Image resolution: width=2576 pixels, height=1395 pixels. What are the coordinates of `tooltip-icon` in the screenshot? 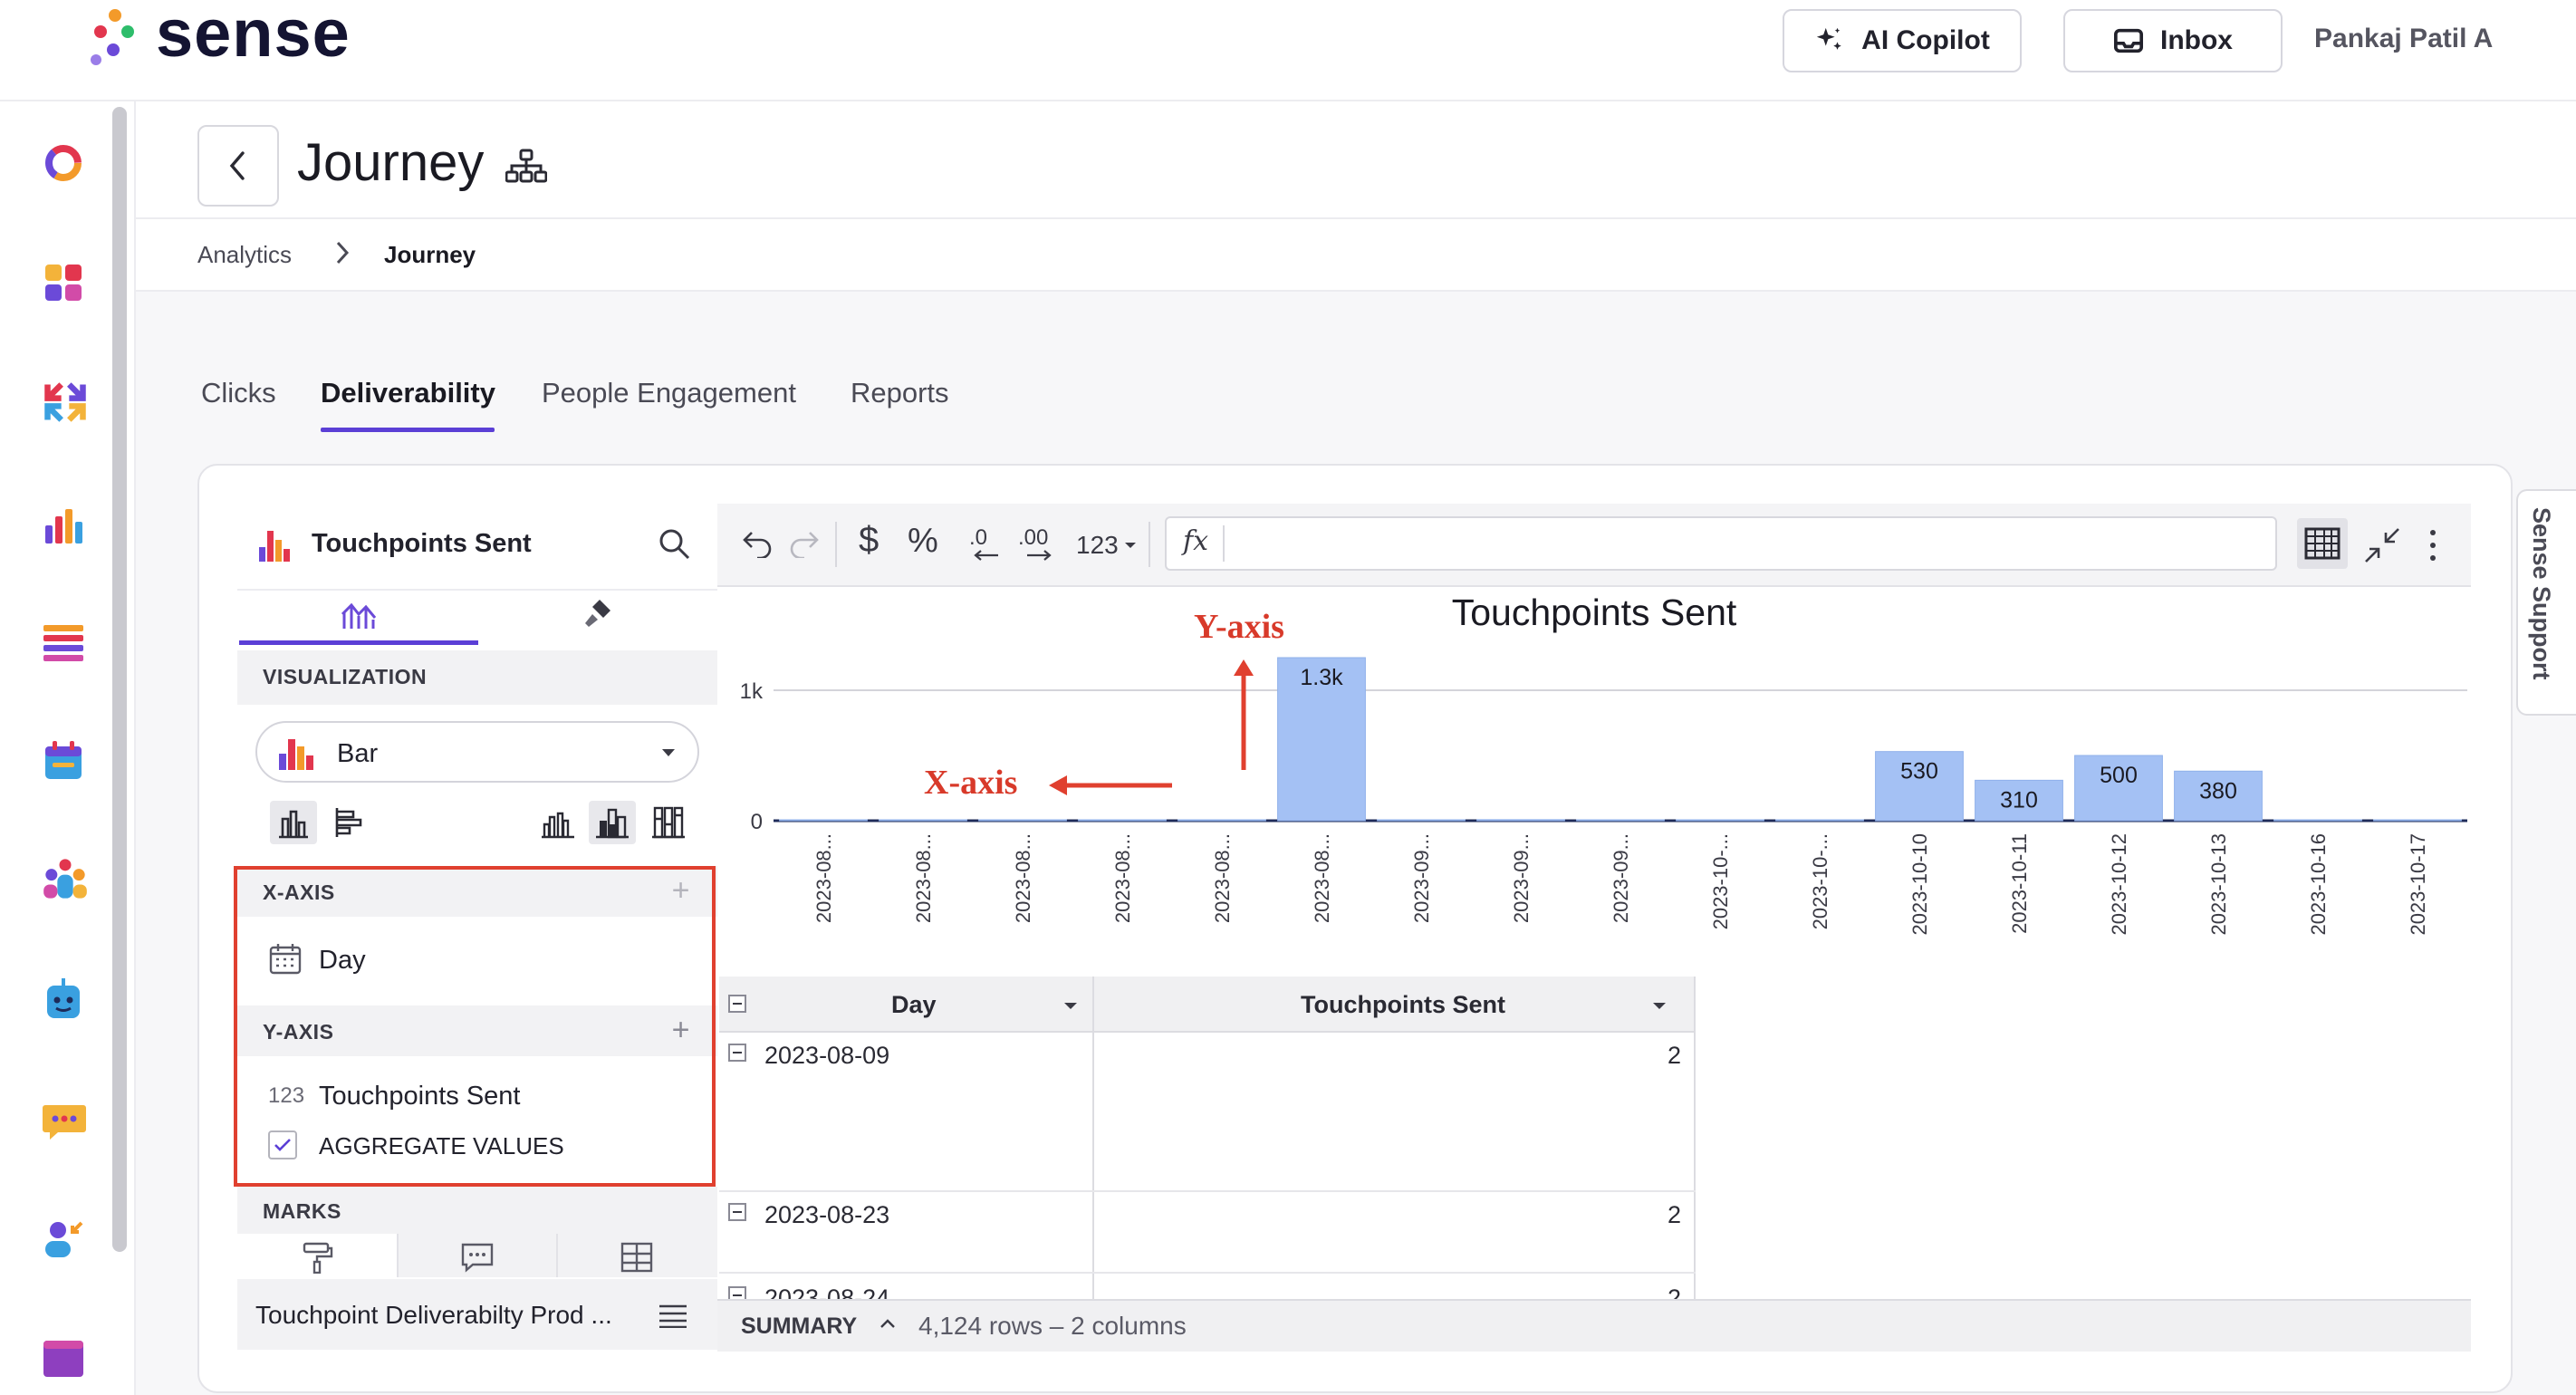 It's located at (477, 1258).